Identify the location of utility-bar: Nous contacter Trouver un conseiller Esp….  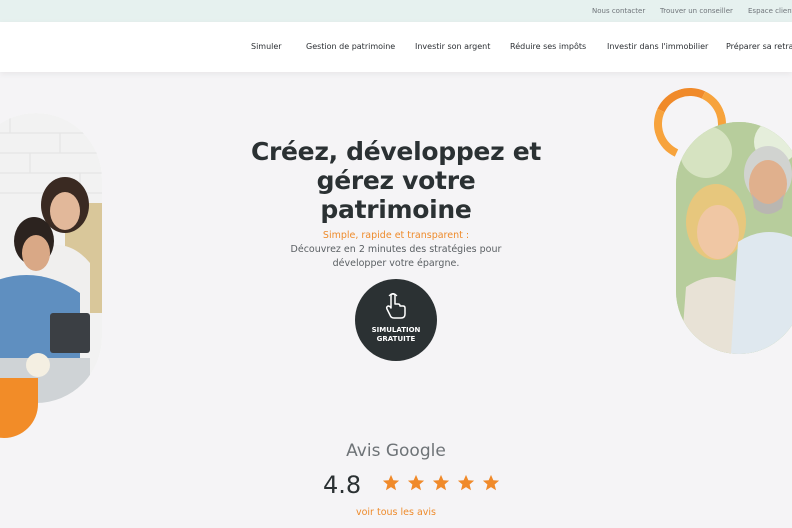
(396, 11).